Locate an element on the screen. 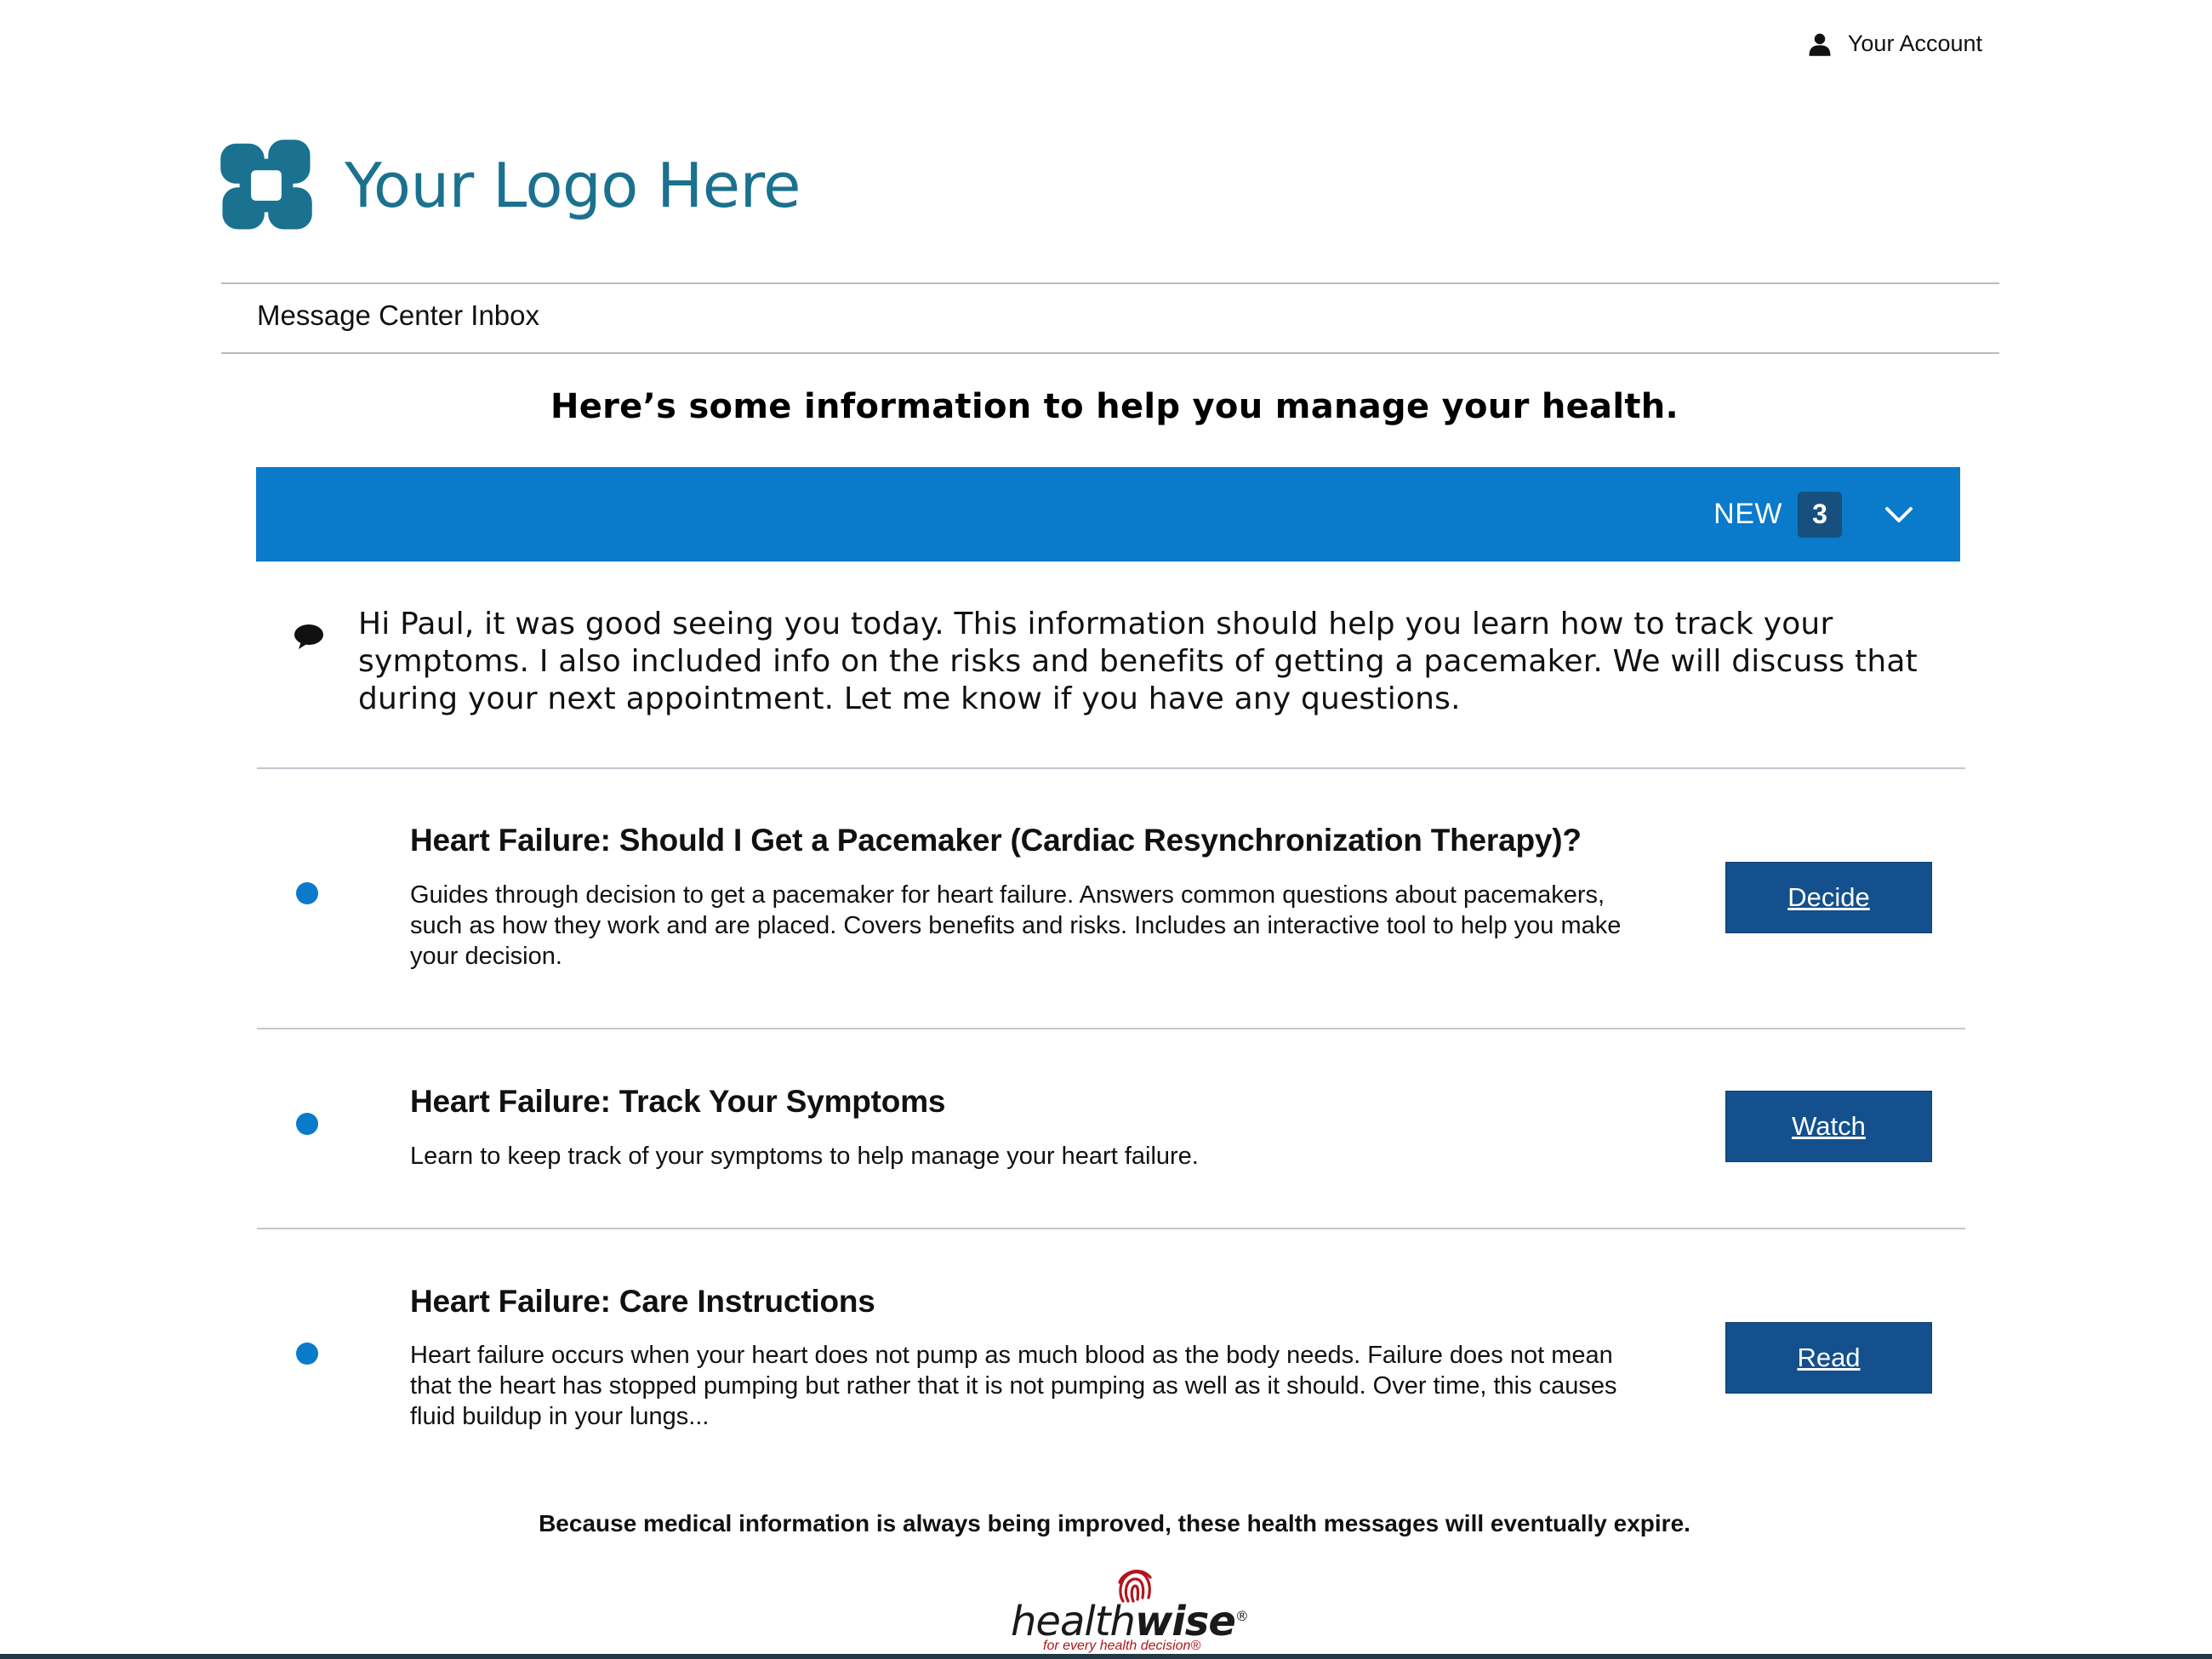  header-rule-top is located at coordinates (1110, 283).